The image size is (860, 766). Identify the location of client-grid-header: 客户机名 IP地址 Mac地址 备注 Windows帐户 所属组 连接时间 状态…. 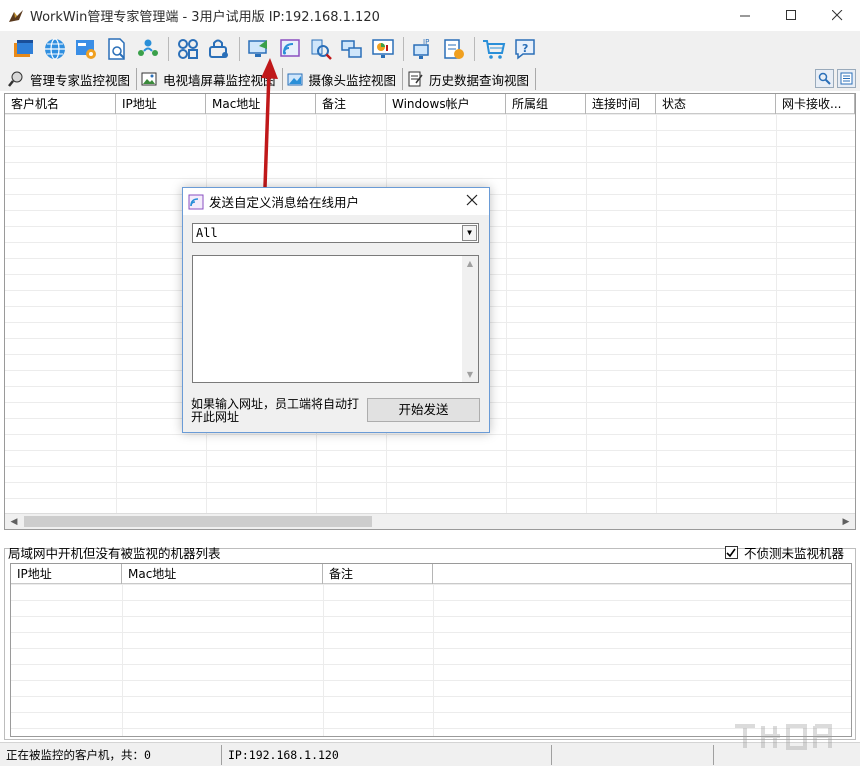
(430, 104).